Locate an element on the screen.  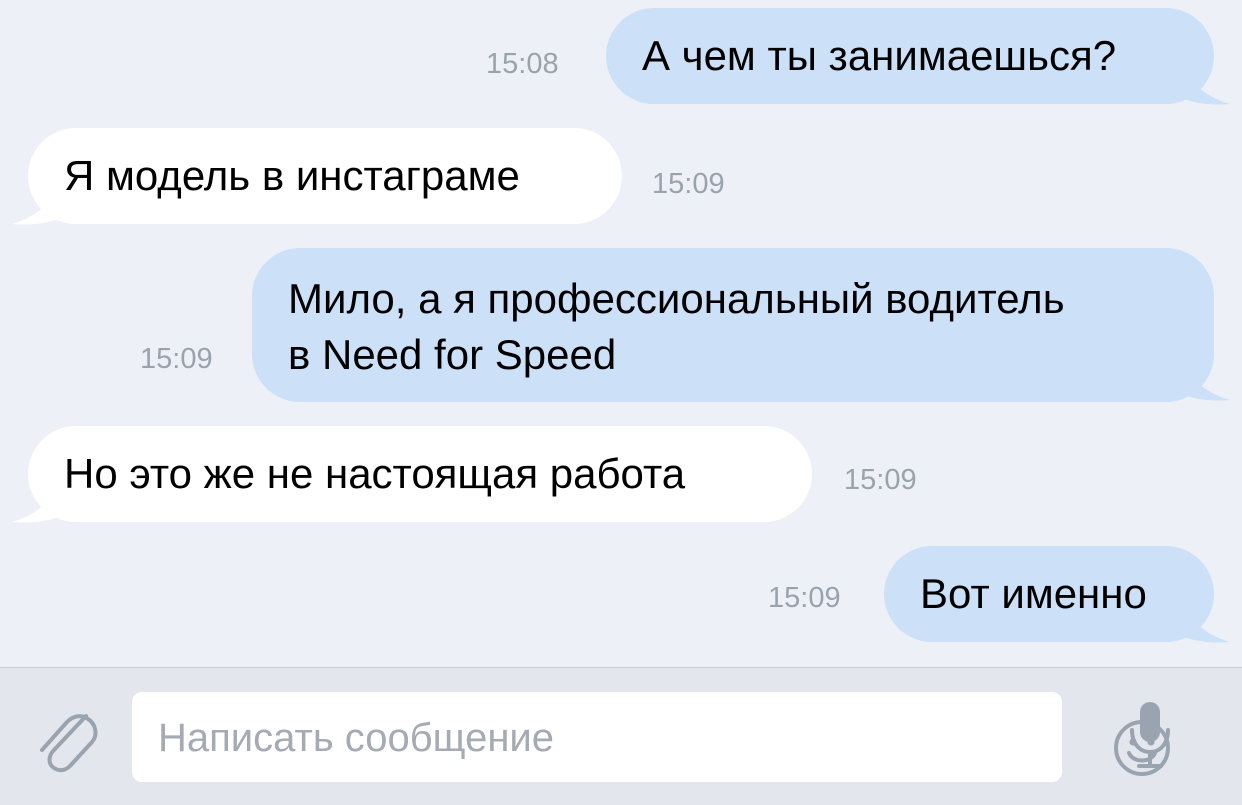
attach-button is located at coordinates (66, 738).